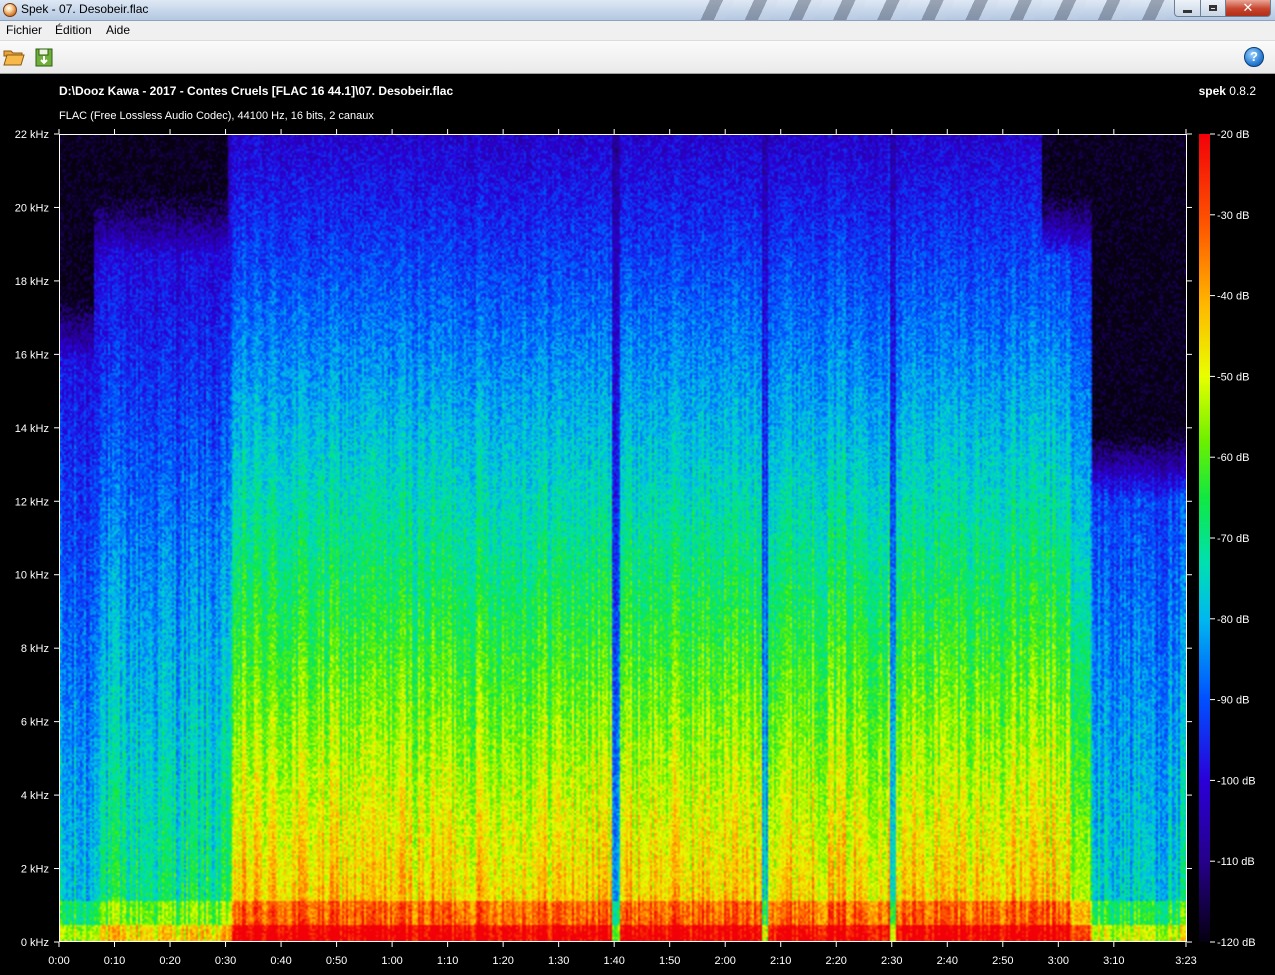 This screenshot has width=1275, height=975. What do you see at coordinates (10, 10) in the screenshot?
I see `spek-app-icon` at bounding box center [10, 10].